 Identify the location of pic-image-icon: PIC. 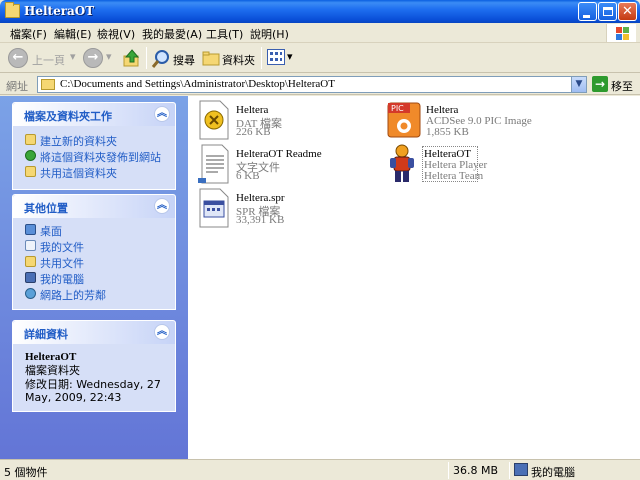
(404, 120).